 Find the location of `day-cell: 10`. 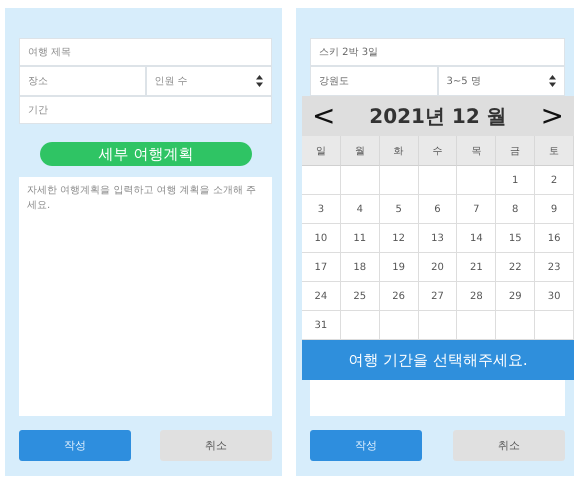

day-cell: 10 is located at coordinates (321, 238).